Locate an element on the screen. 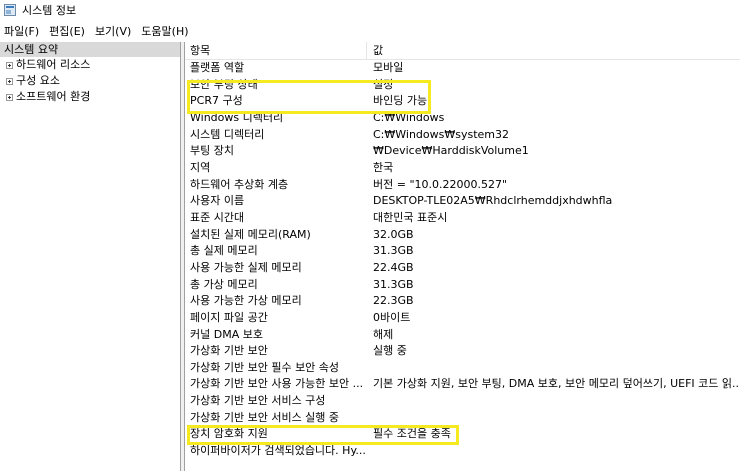 The height and width of the screenshot is (471, 740). row-item: 하드웨어 추상화 계층 is located at coordinates (239, 184).